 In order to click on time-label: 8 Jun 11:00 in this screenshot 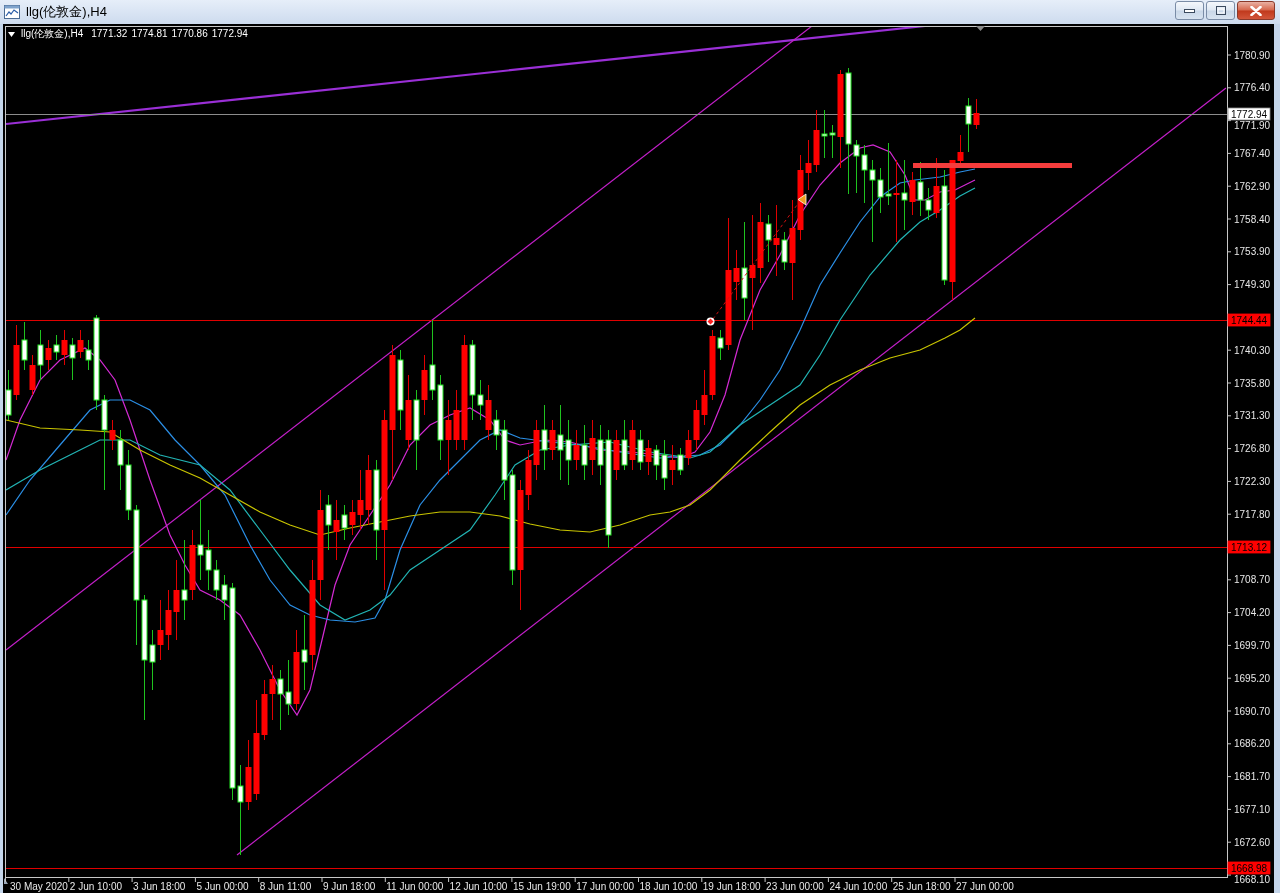, I will do `click(285, 886)`.